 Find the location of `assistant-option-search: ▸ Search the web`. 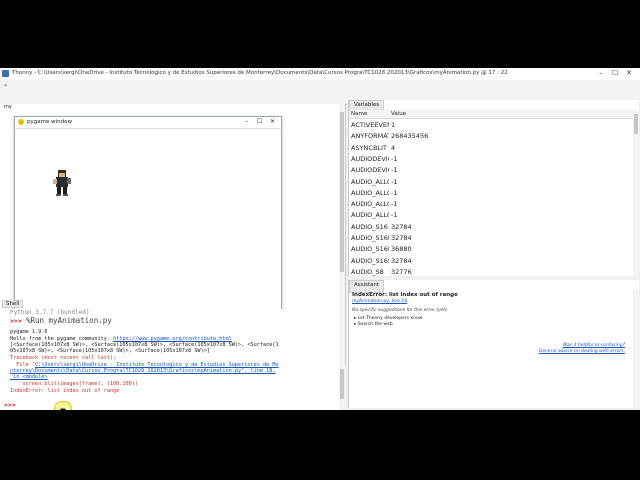

assistant-option-search: ▸ Search the web is located at coordinates (373, 324).